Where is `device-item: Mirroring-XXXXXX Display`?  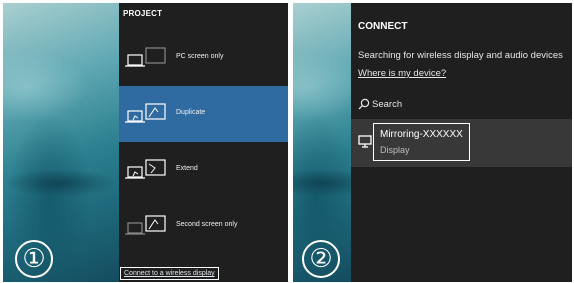
device-item: Mirroring-XXXXXX Display is located at coordinates (461, 143).